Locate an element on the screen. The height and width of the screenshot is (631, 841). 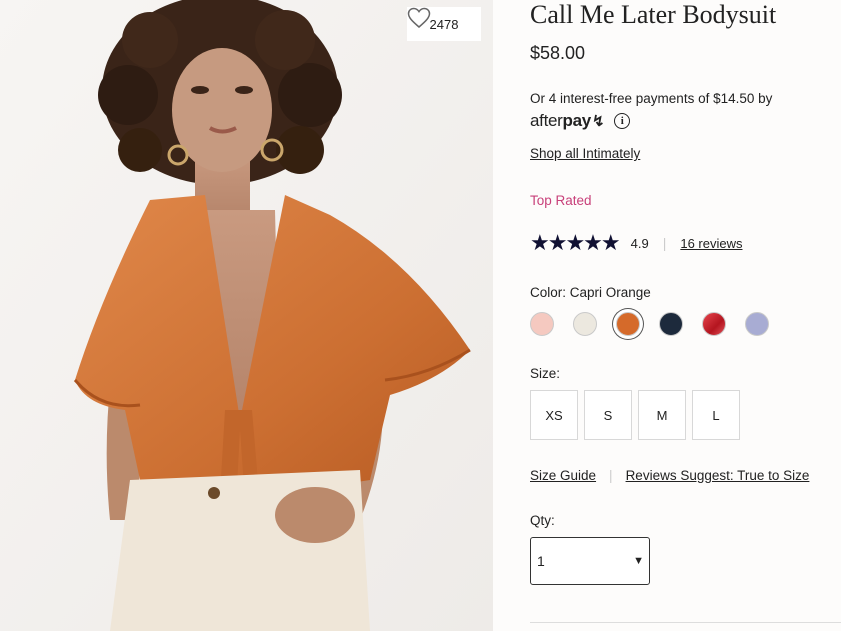
product-price: $58.00 is located at coordinates (558, 53).